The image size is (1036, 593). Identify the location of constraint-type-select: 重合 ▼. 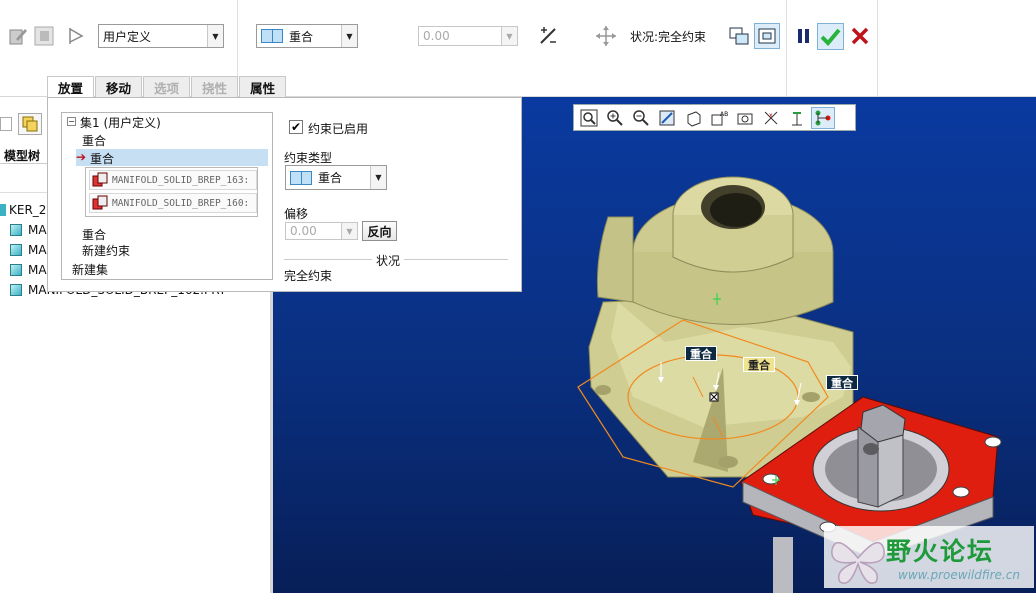
(307, 36).